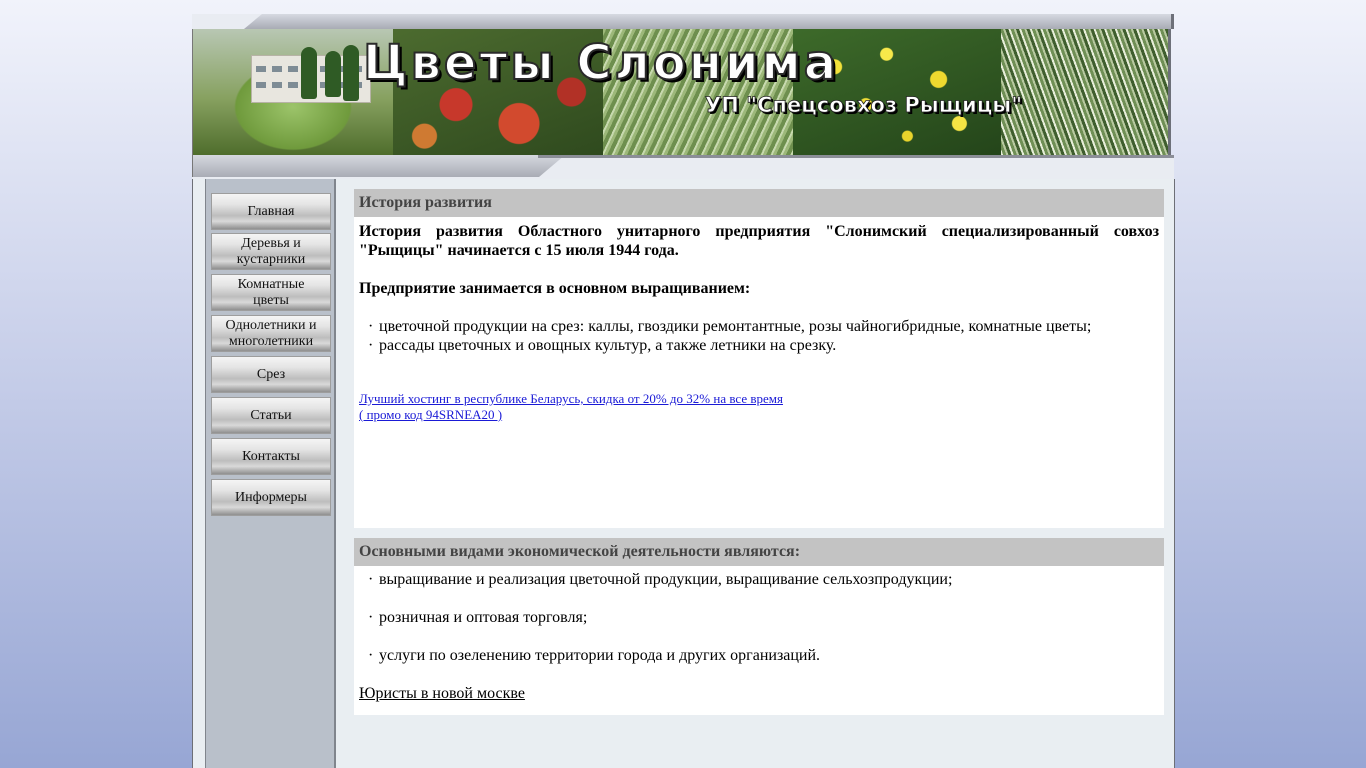 The height and width of the screenshot is (768, 1366). What do you see at coordinates (683, 167) in the screenshot?
I see `banner-bottom-strip` at bounding box center [683, 167].